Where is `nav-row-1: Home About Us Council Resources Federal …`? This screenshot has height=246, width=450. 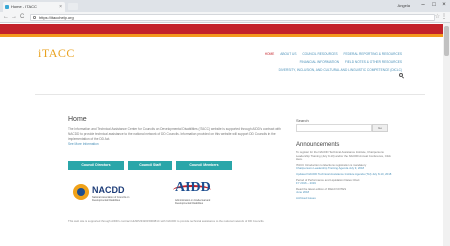
nav-row-1: Home About Us Council Resources Federal … is located at coordinates (302, 54).